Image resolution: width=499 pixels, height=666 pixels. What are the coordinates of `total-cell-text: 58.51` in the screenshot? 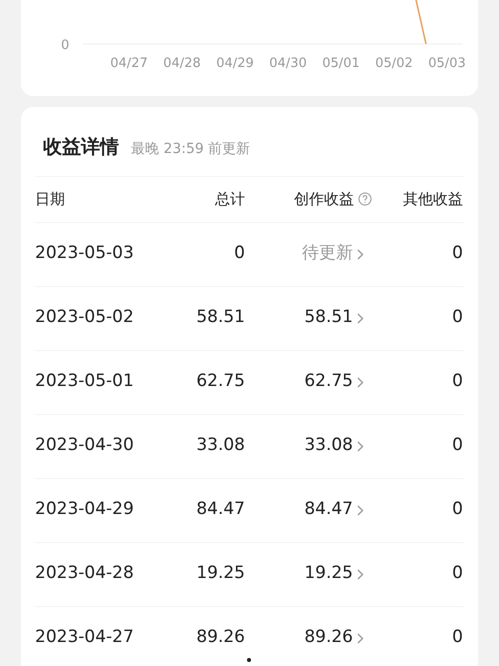 It's located at (220, 318).